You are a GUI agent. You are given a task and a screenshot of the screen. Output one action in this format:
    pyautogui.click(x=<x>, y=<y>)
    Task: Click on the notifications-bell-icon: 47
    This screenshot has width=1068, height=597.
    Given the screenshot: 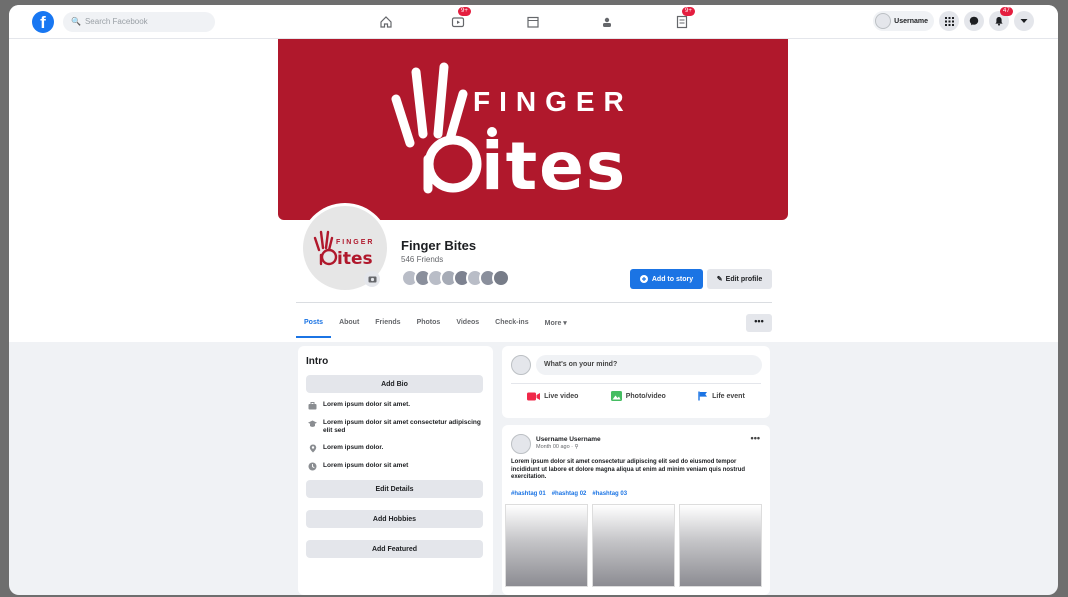 What is the action you would take?
    pyautogui.click(x=1001, y=19)
    